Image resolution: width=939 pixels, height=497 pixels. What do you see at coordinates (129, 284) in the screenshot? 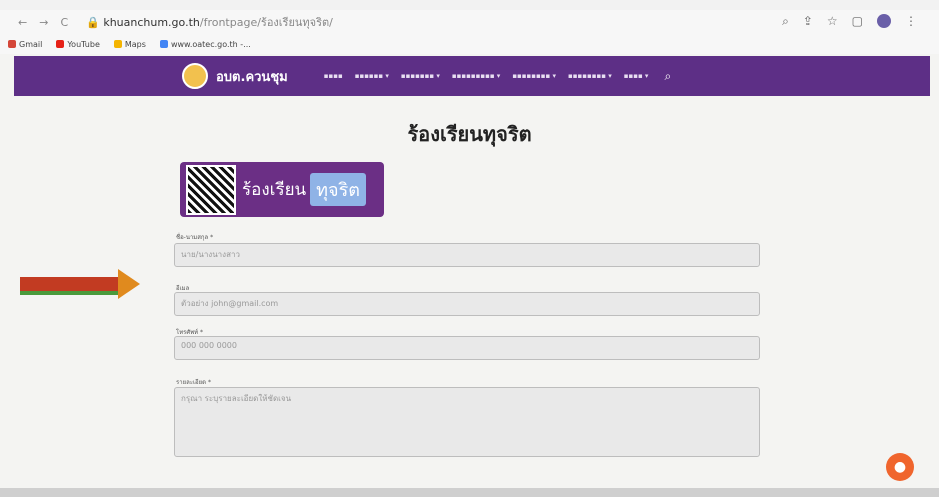
I see `arrow-head` at bounding box center [129, 284].